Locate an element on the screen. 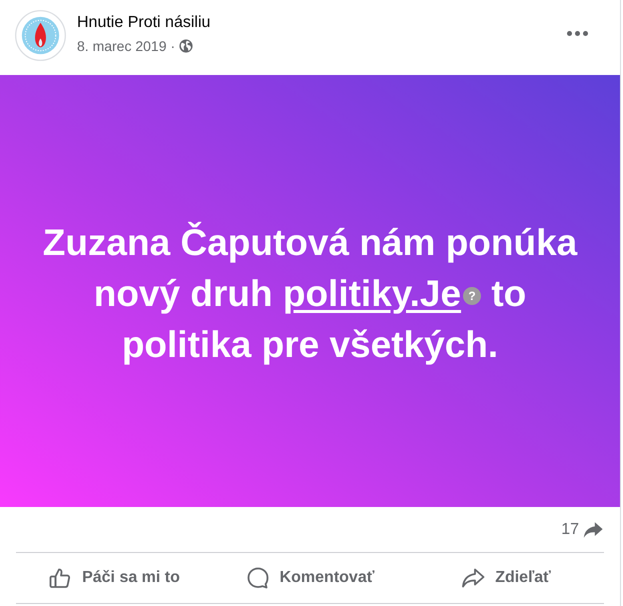 This screenshot has width=623, height=606. thumbs-up-icon is located at coordinates (60, 578).